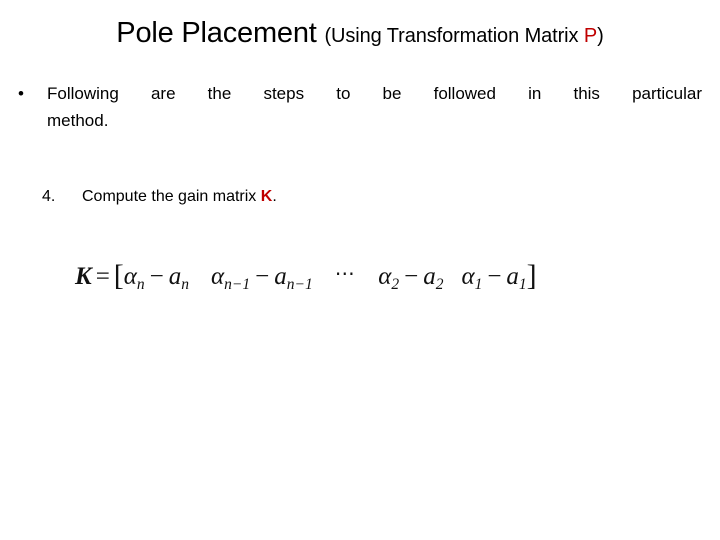  What do you see at coordinates (266, 196) in the screenshot?
I see `step-accent-symbol-k: K` at bounding box center [266, 196].